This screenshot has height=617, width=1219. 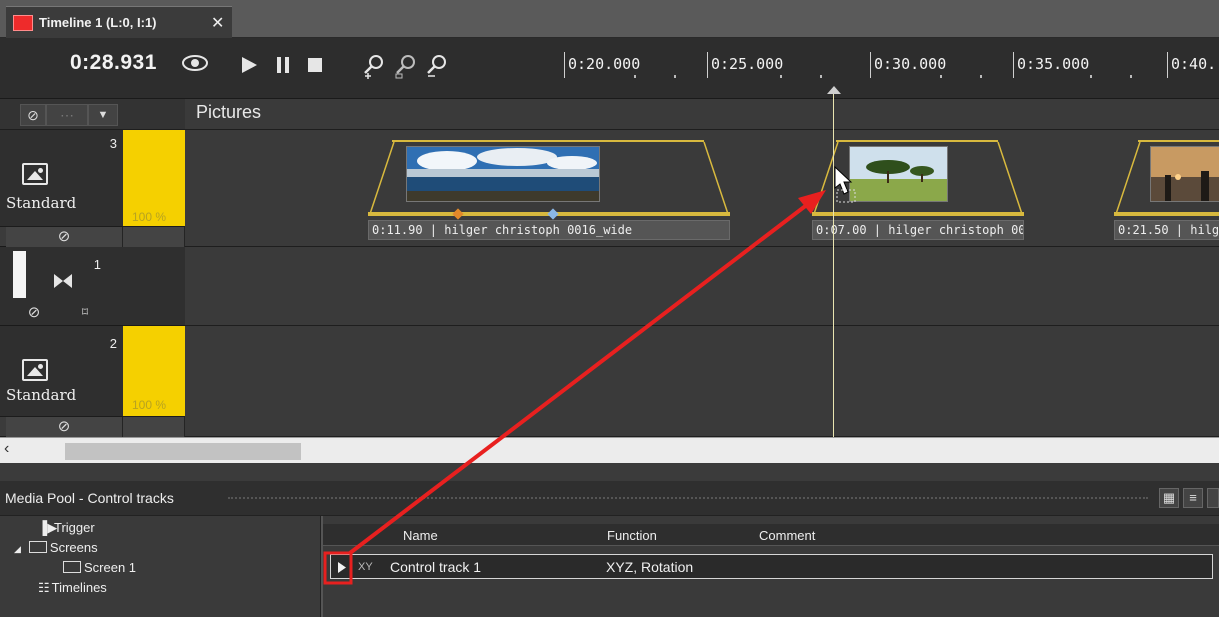 I want to click on clip-caption: 0:11.90 | hilger christoph 0016_wide, so click(x=549, y=230).